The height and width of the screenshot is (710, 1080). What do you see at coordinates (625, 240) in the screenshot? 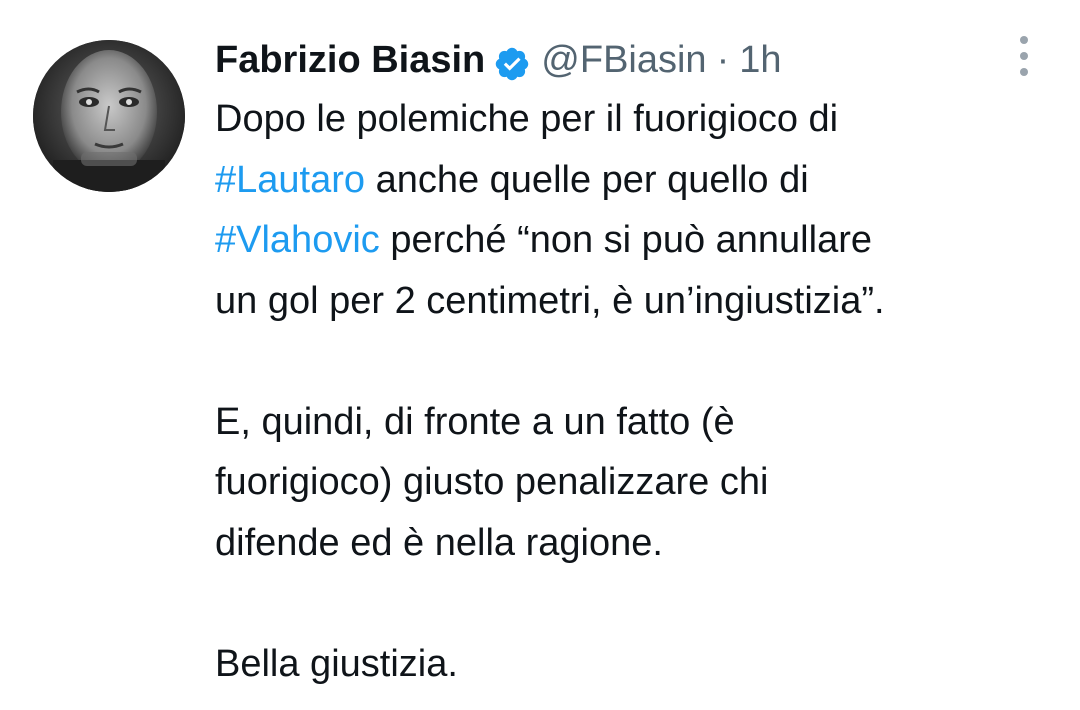
I see `tweet-text-segment: perché “non si può annullare` at bounding box center [625, 240].